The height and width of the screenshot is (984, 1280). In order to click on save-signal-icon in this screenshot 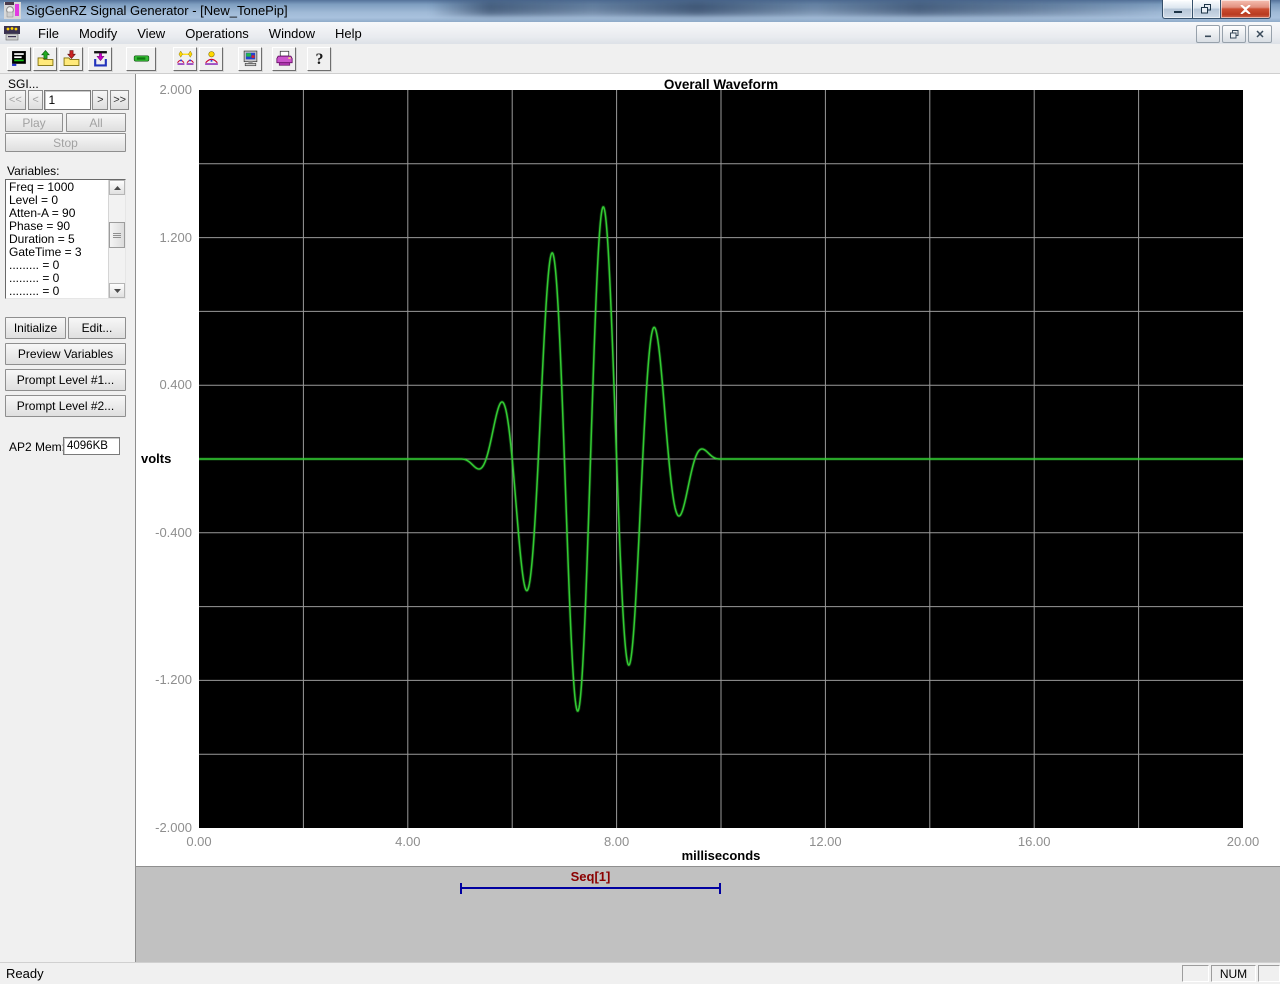, I will do `click(71, 58)`.